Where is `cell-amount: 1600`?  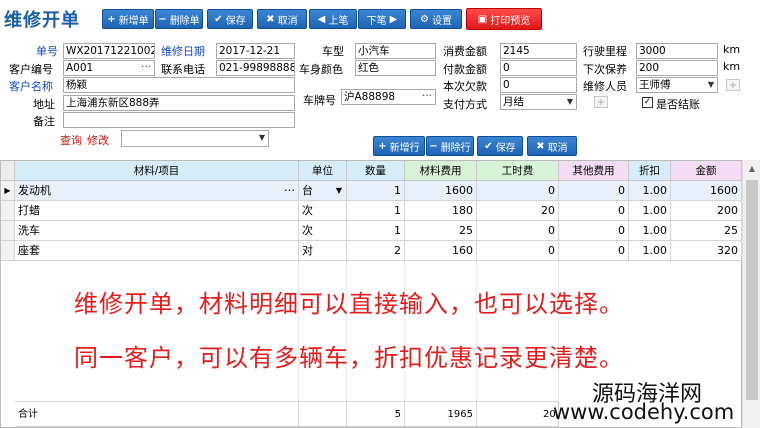
cell-amount: 1600 is located at coordinates (706, 191).